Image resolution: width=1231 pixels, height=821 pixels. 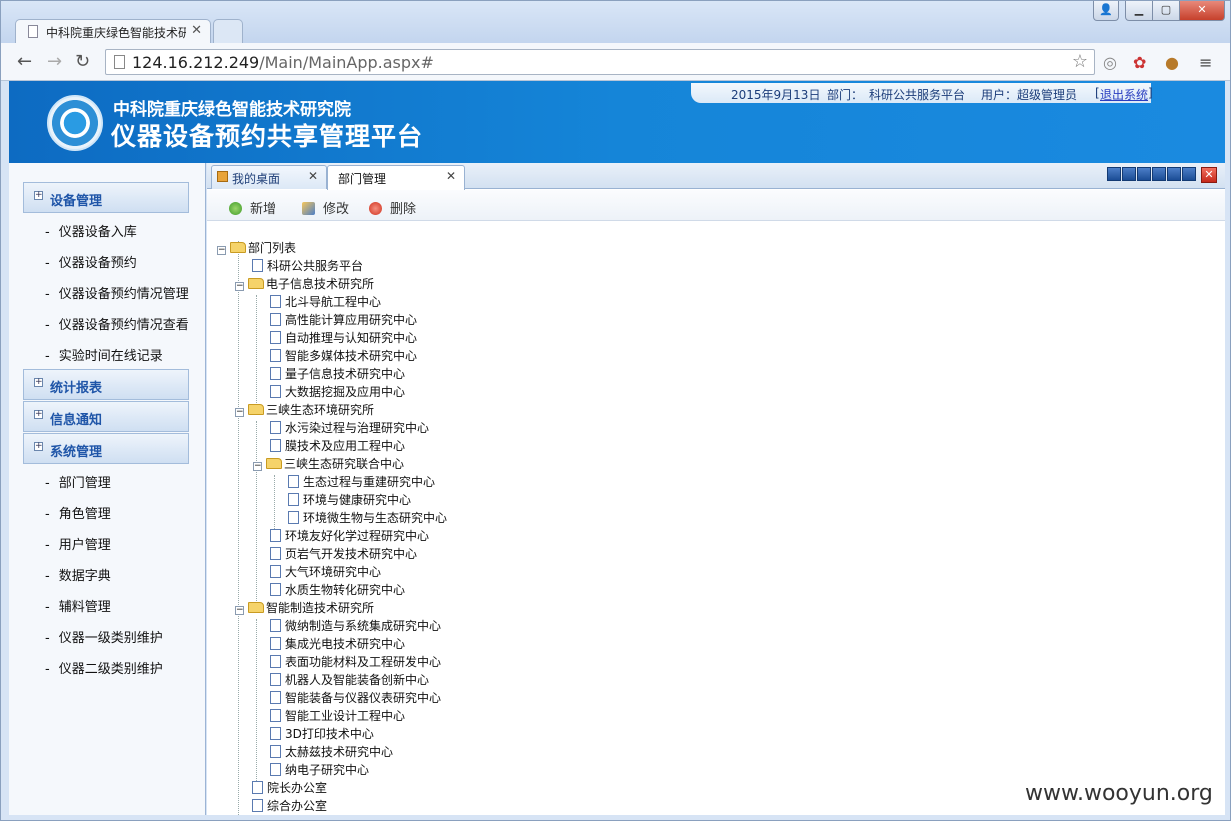 What do you see at coordinates (346, 62) in the screenshot?
I see `url-path: /Main/MainApp.aspx#` at bounding box center [346, 62].